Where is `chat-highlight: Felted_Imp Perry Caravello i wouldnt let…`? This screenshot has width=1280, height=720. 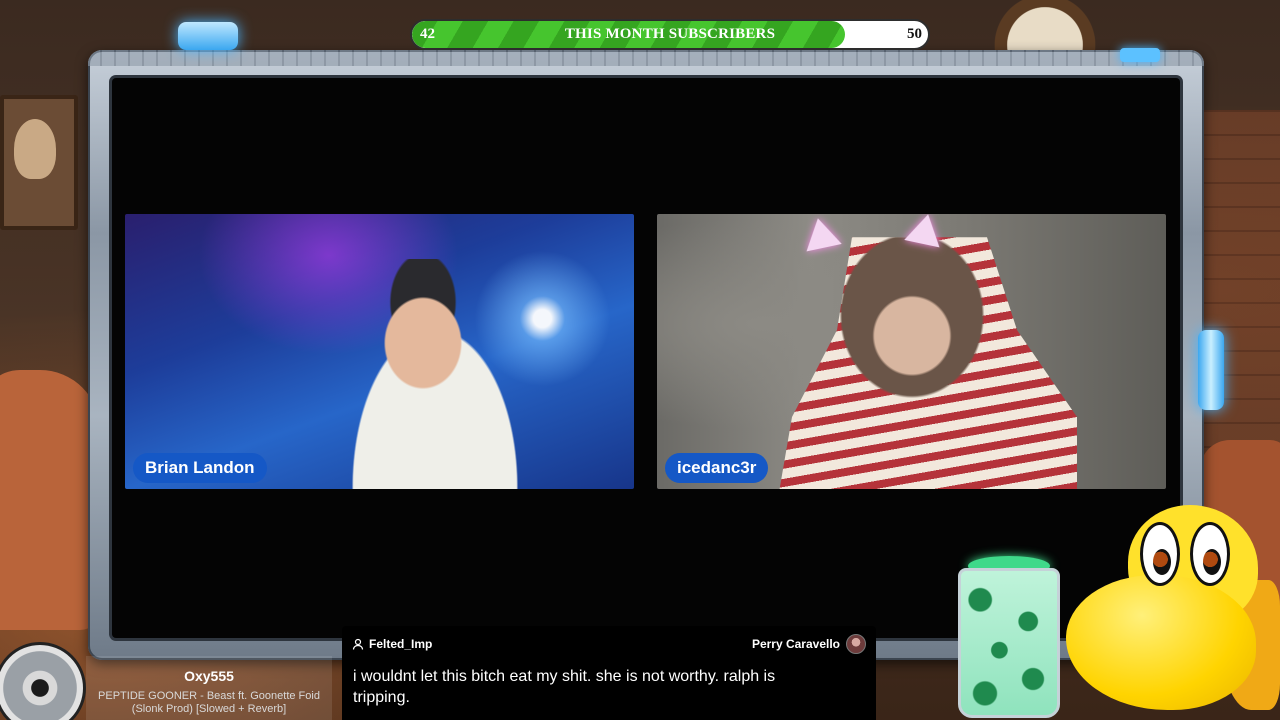 chat-highlight: Felted_Imp Perry Caravello i wouldnt let… is located at coordinates (609, 673).